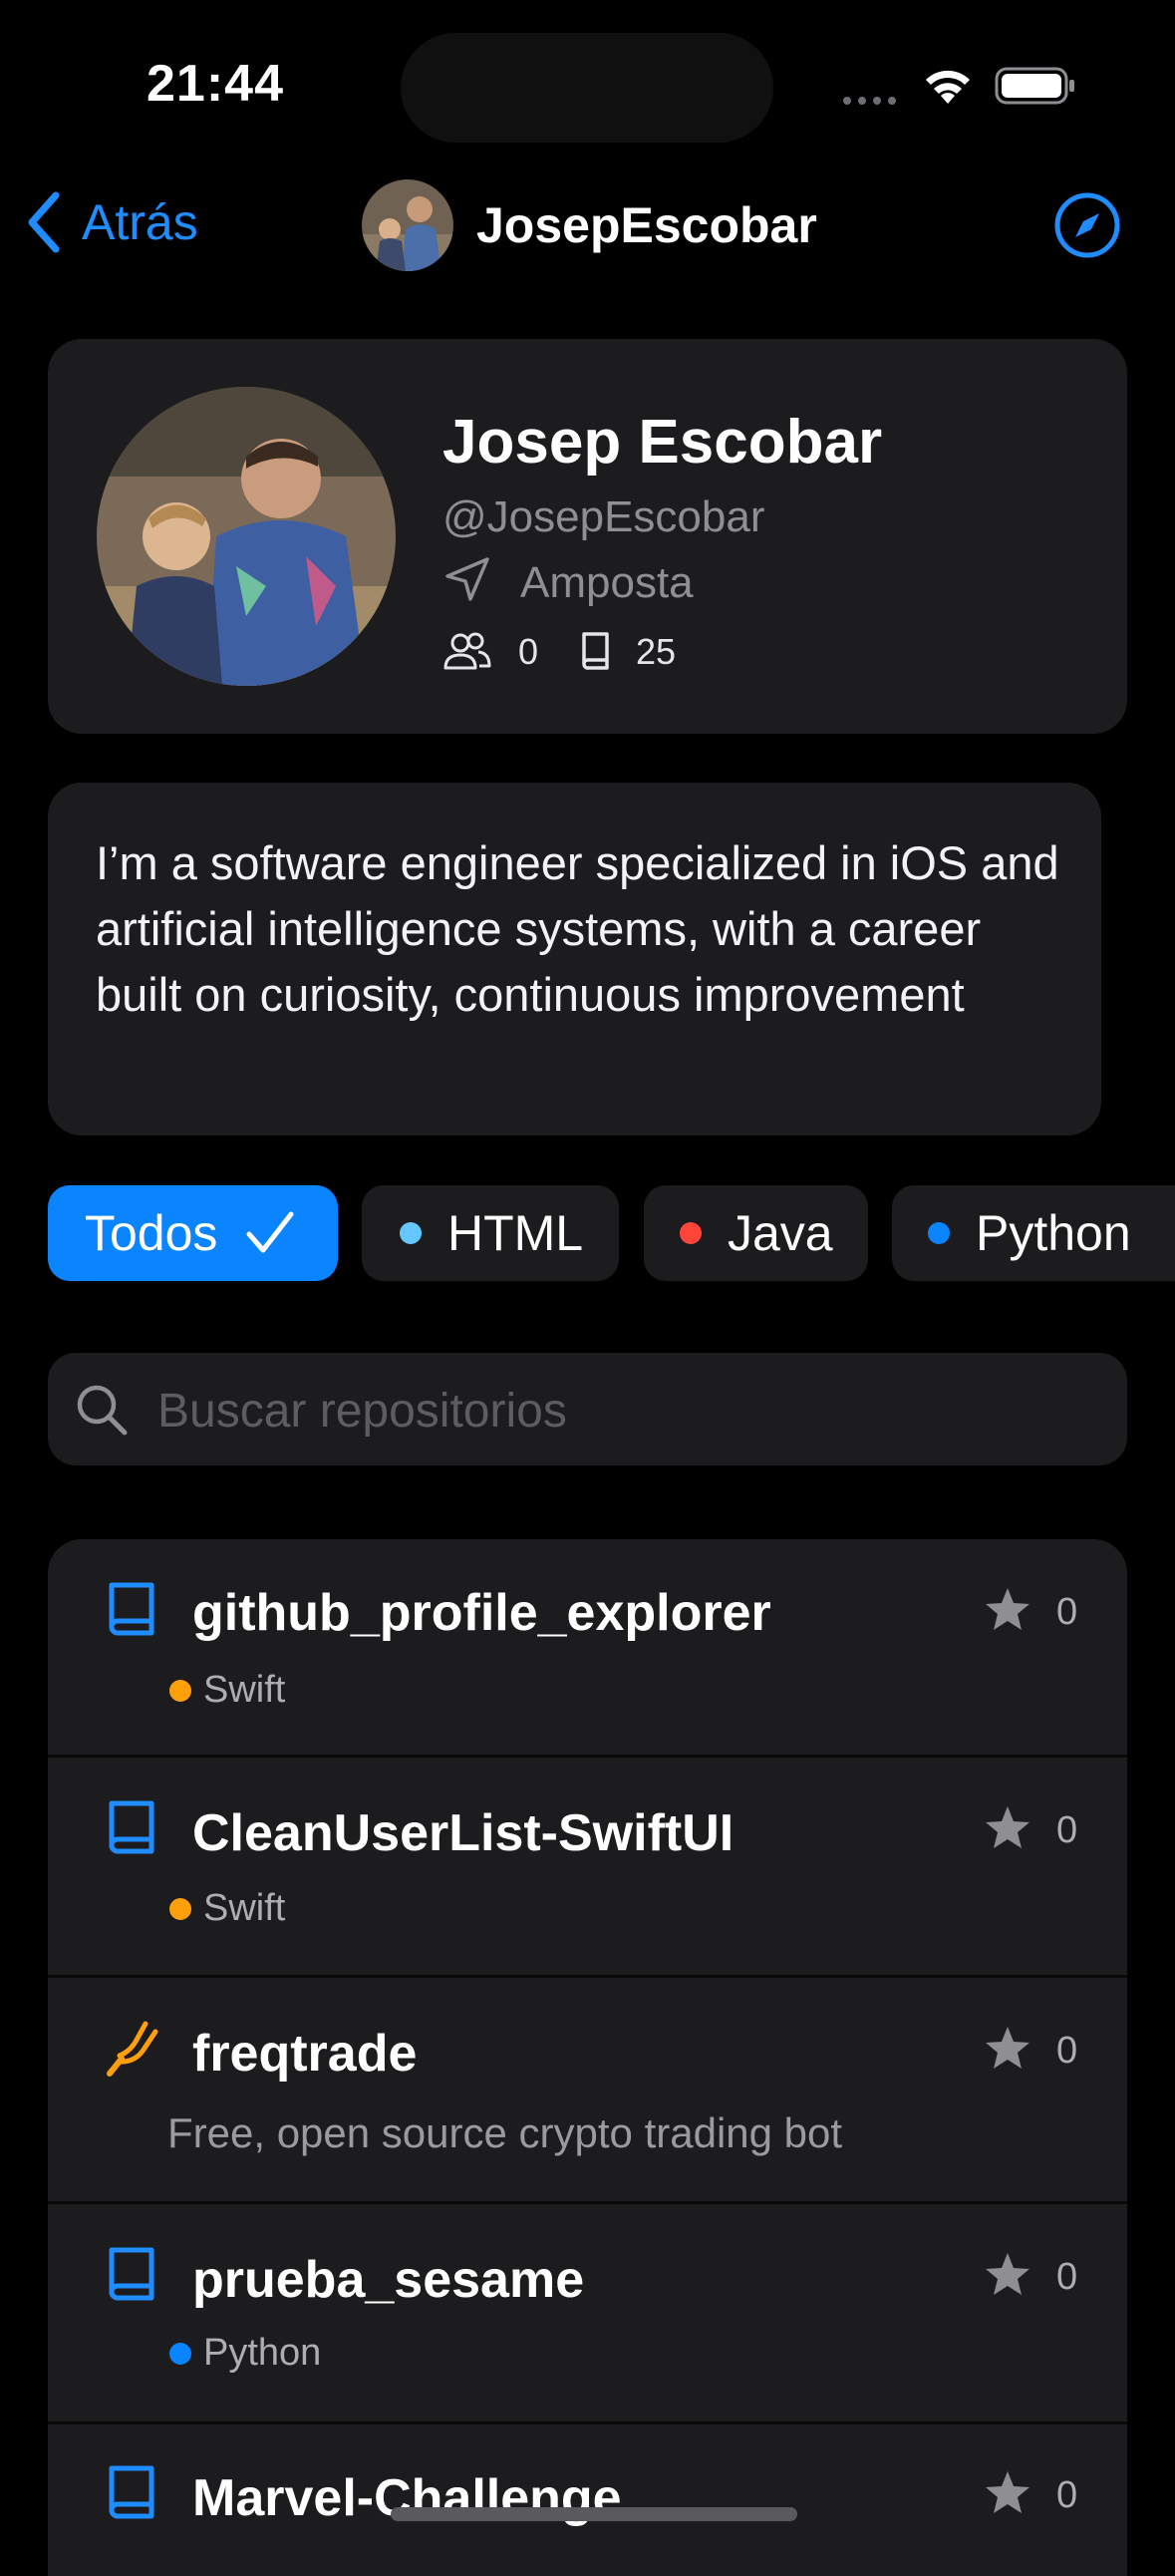  I want to click on repo-language-label: Python, so click(262, 2353).